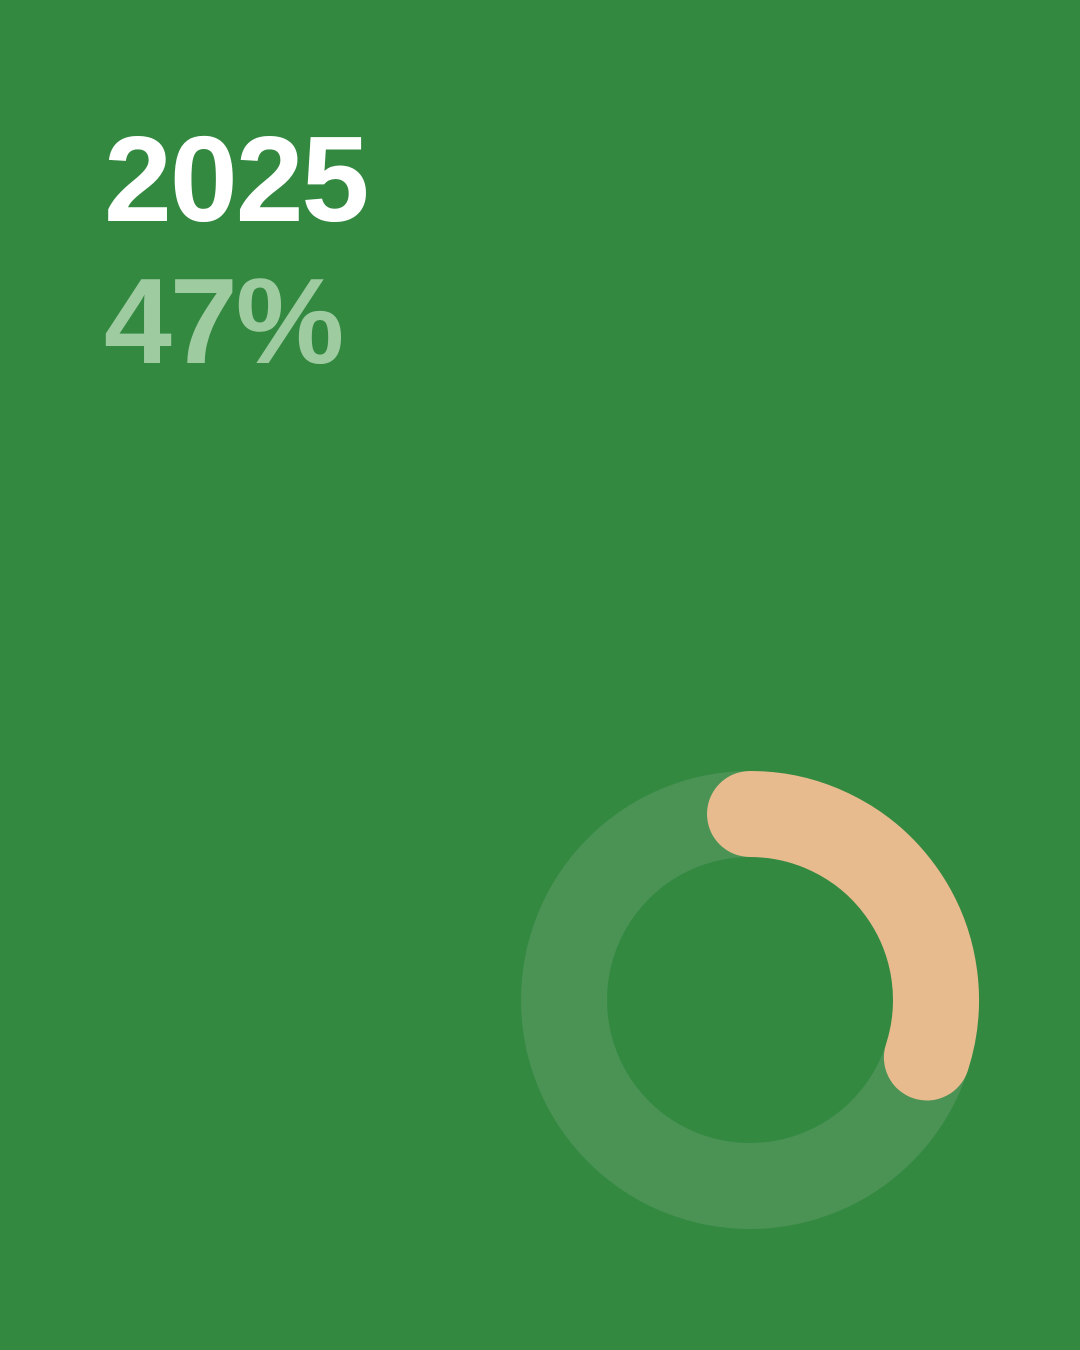  I want to click on donut-progress-arc, so click(843, 936).